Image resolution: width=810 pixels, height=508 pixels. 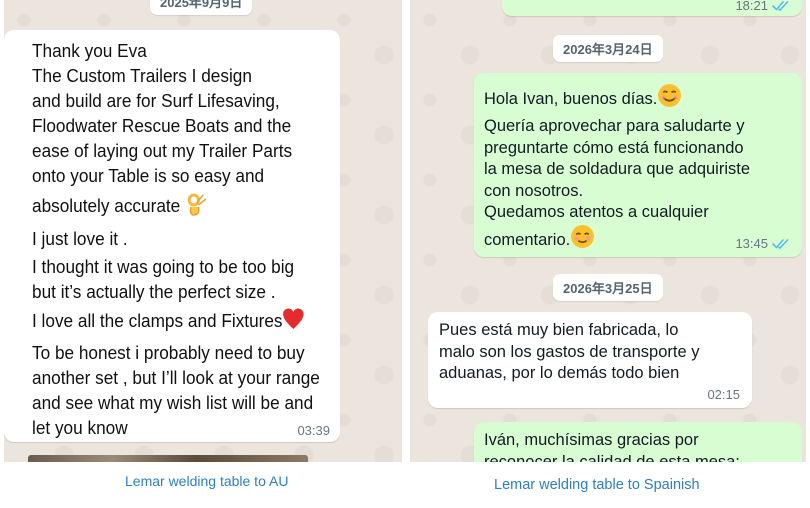 I want to click on message-line: preguntarte cómo está funcionando, so click(x=614, y=147).